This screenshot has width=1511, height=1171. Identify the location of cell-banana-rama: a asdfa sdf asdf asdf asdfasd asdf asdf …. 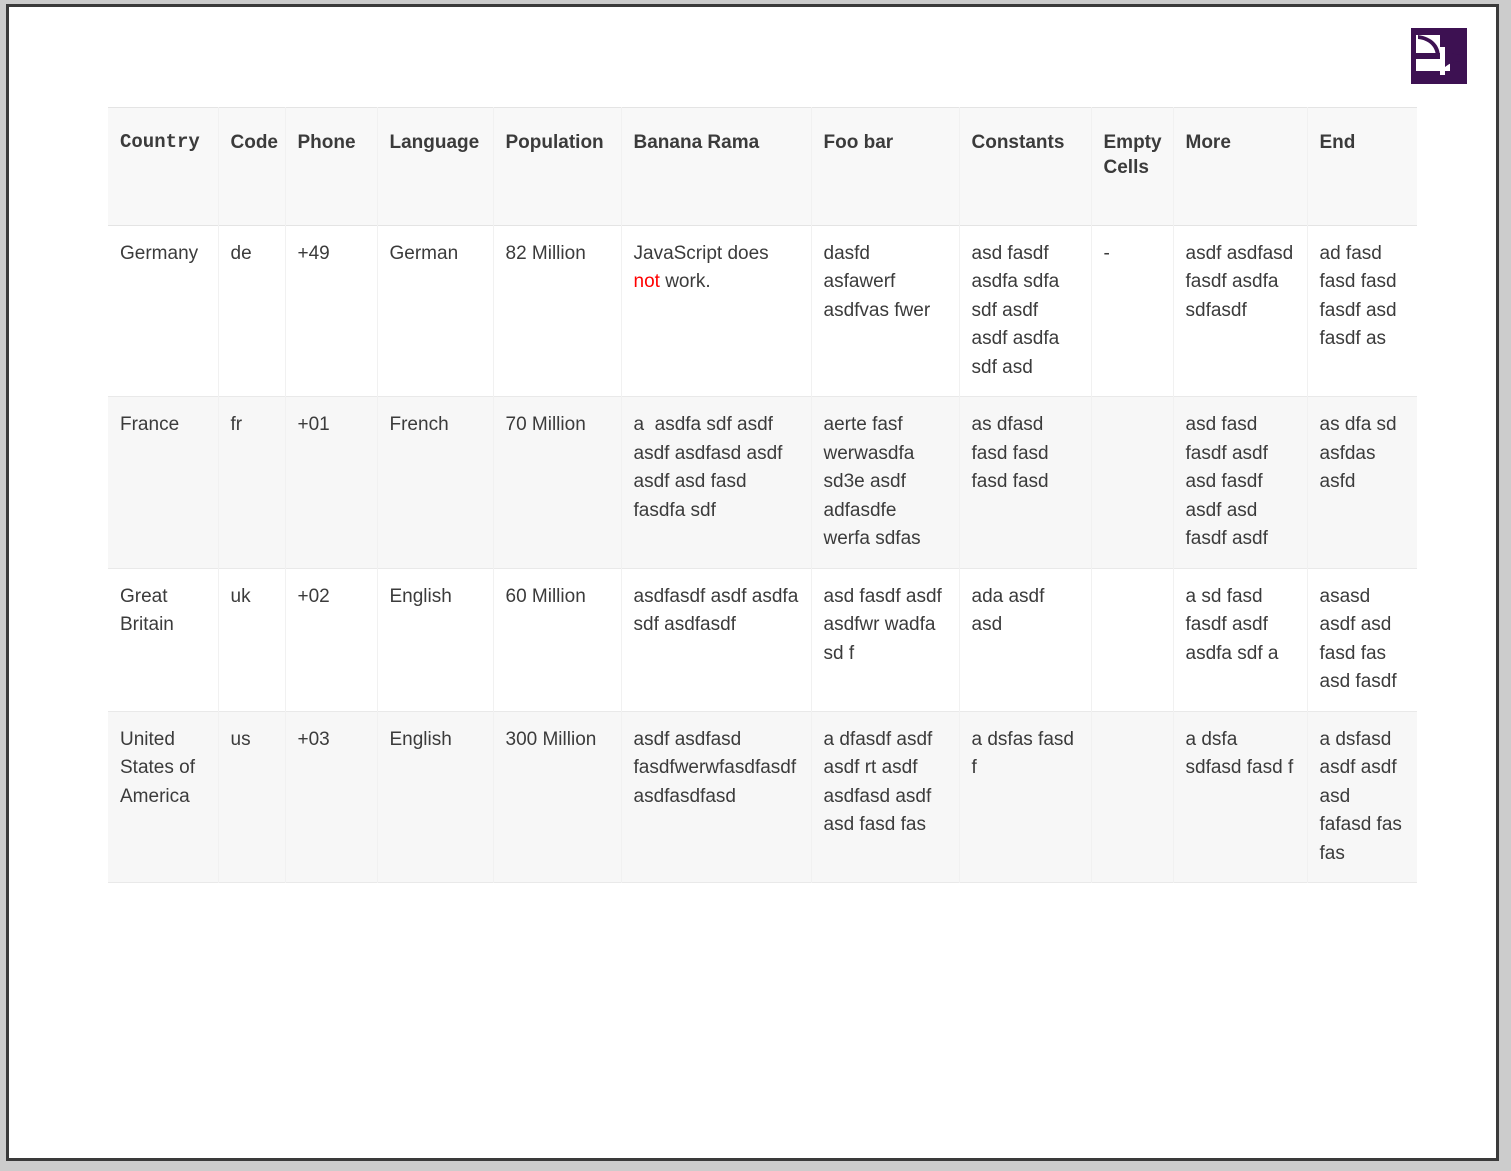
(716, 482).